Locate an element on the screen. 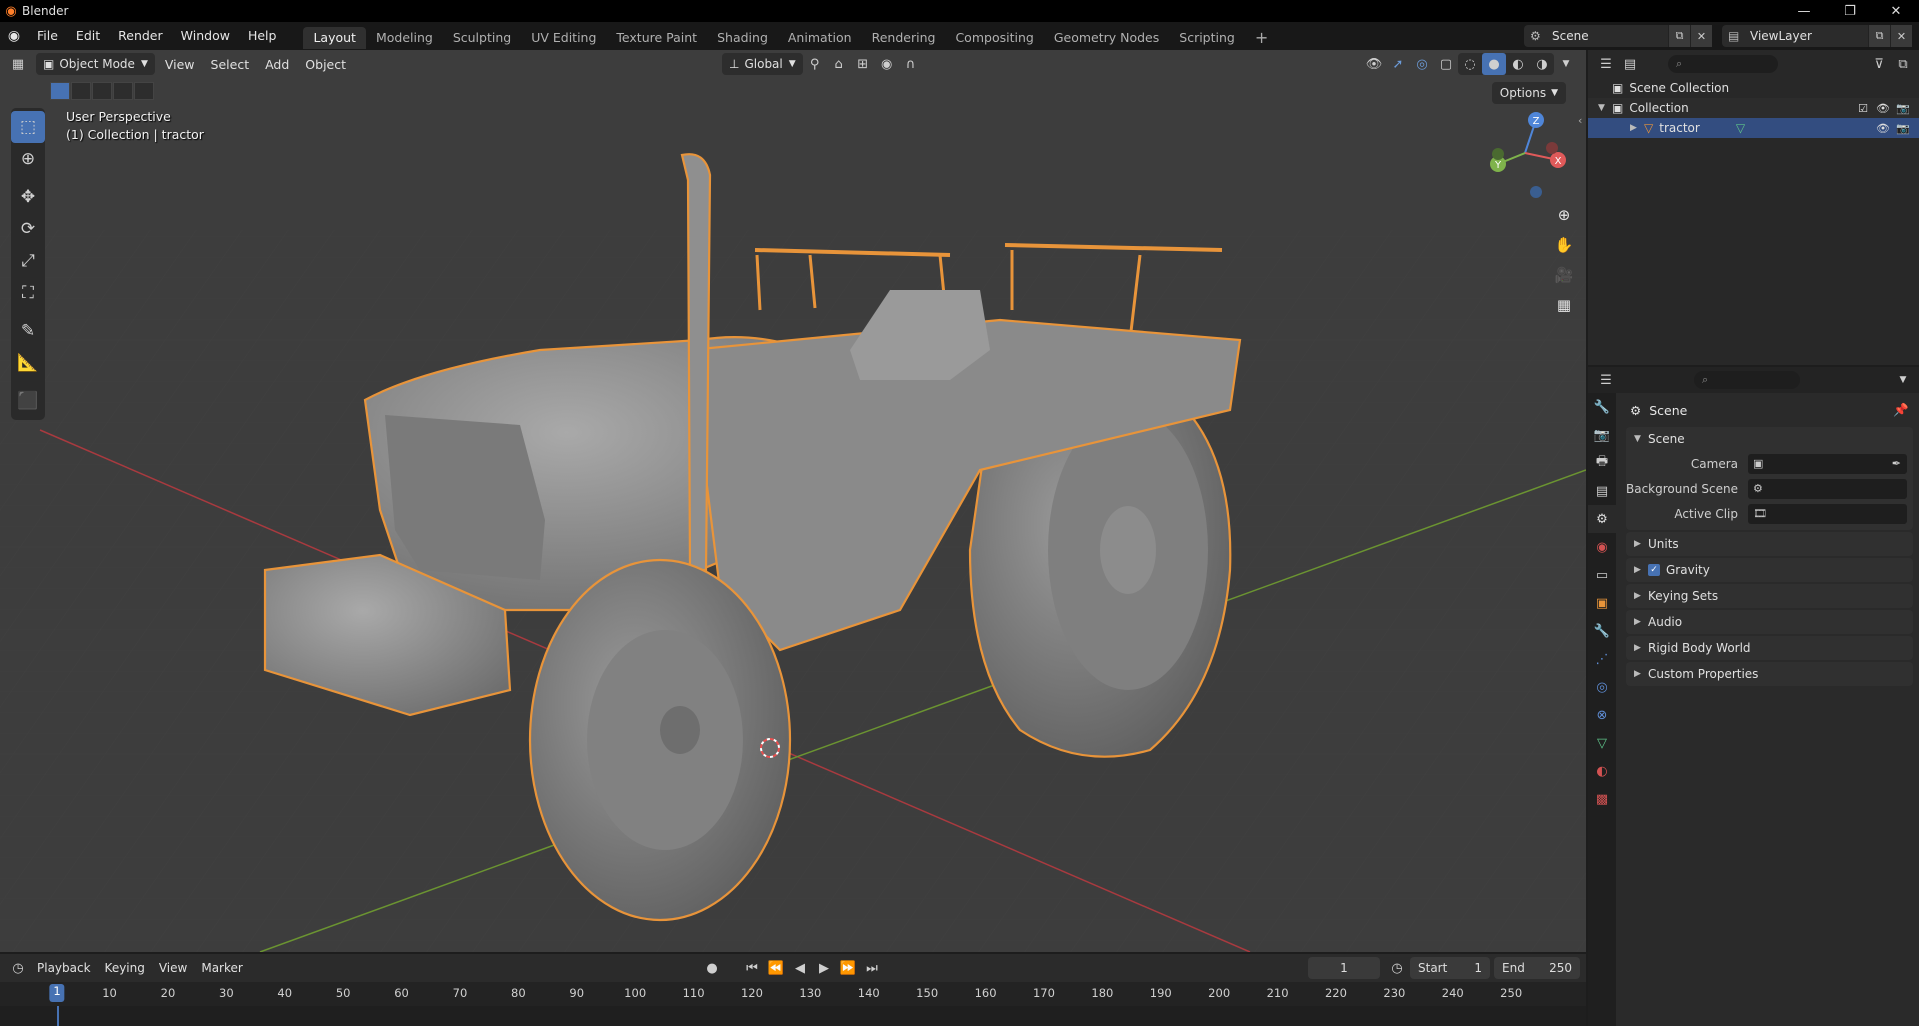 This screenshot has width=1919, height=1026. units-panel: ▶ Units is located at coordinates (1769, 544).